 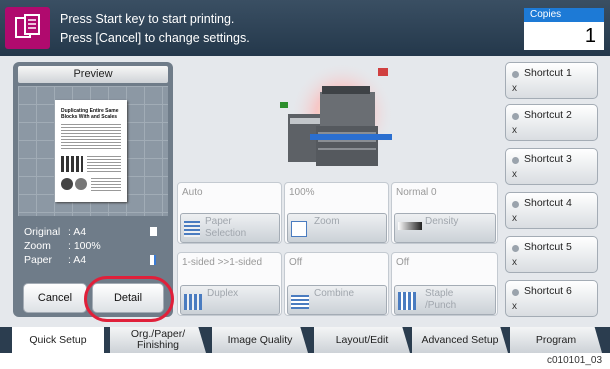 What do you see at coordinates (551, 122) in the screenshot?
I see `shortcut-2-button: Shortcut 2 х` at bounding box center [551, 122].